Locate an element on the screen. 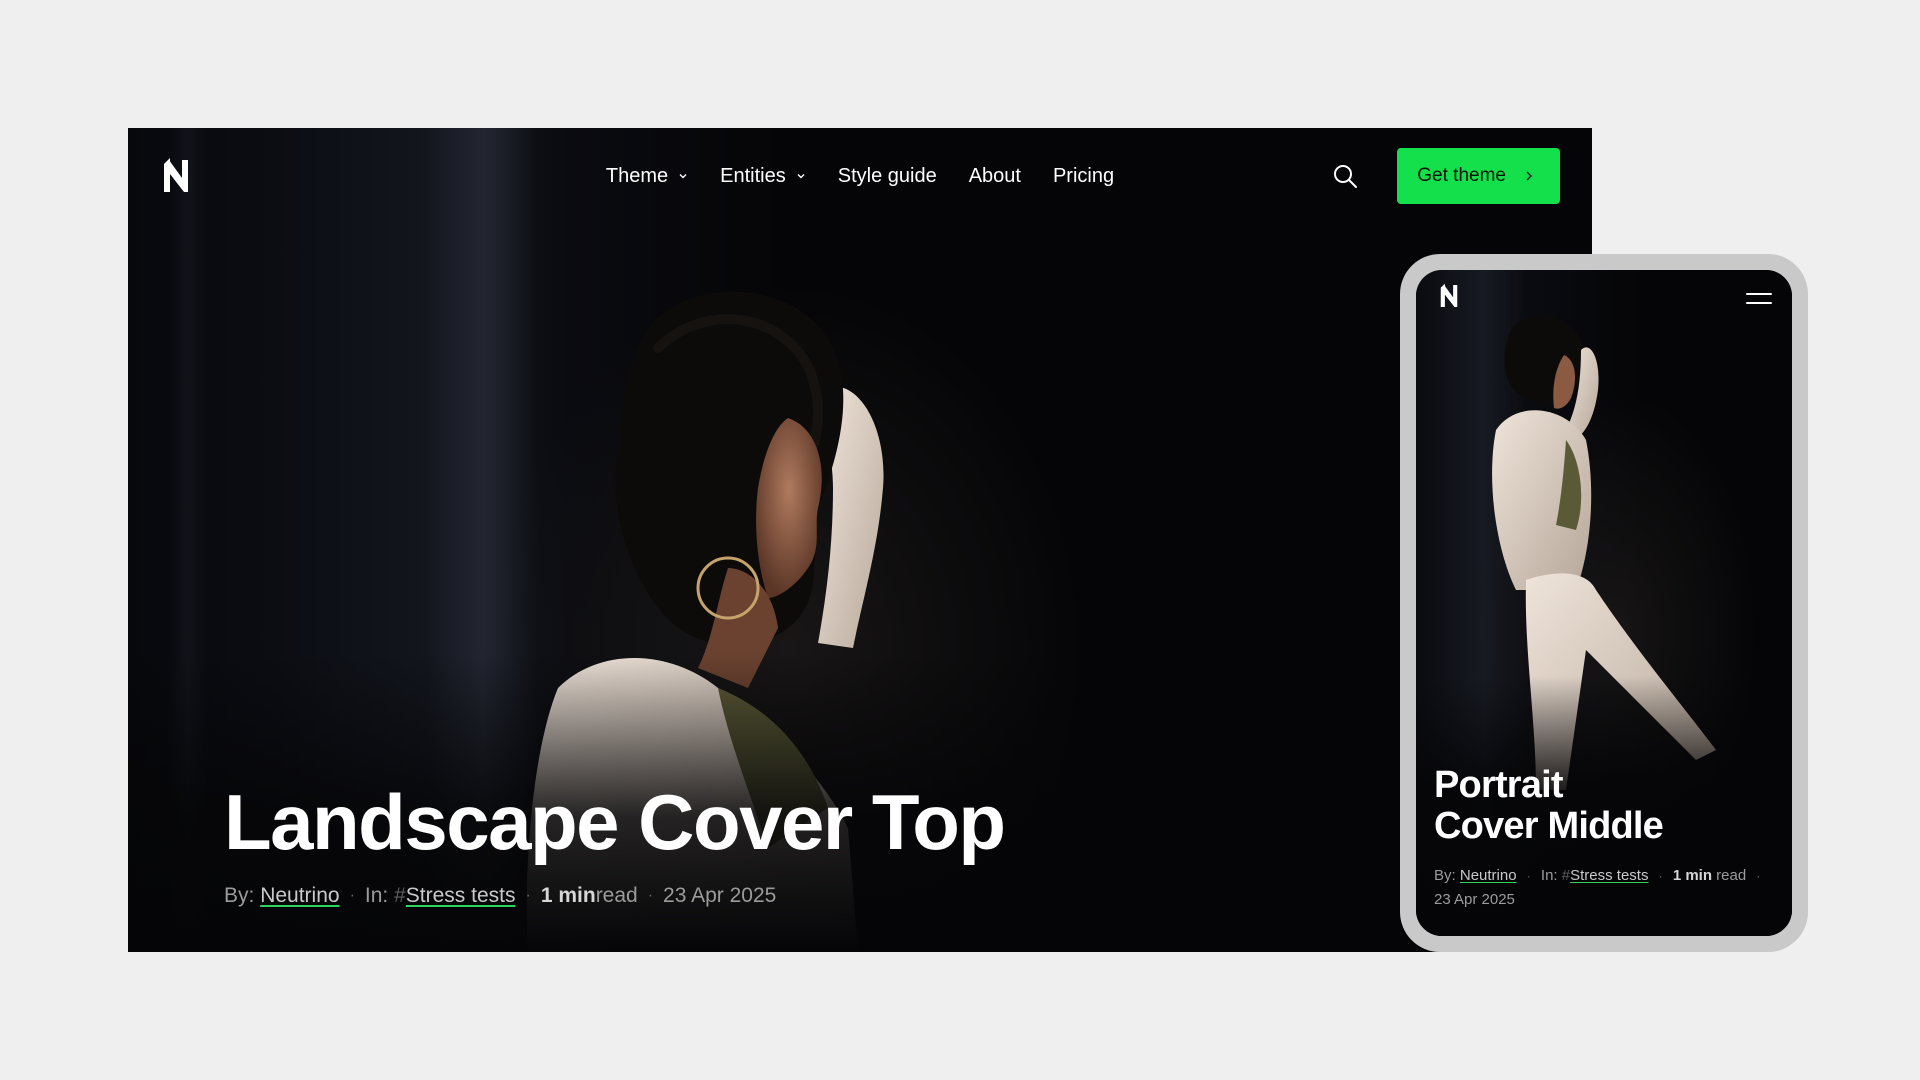 The width and height of the screenshot is (1920, 1080). nav-item-style-guide: Style guide is located at coordinates (887, 176).